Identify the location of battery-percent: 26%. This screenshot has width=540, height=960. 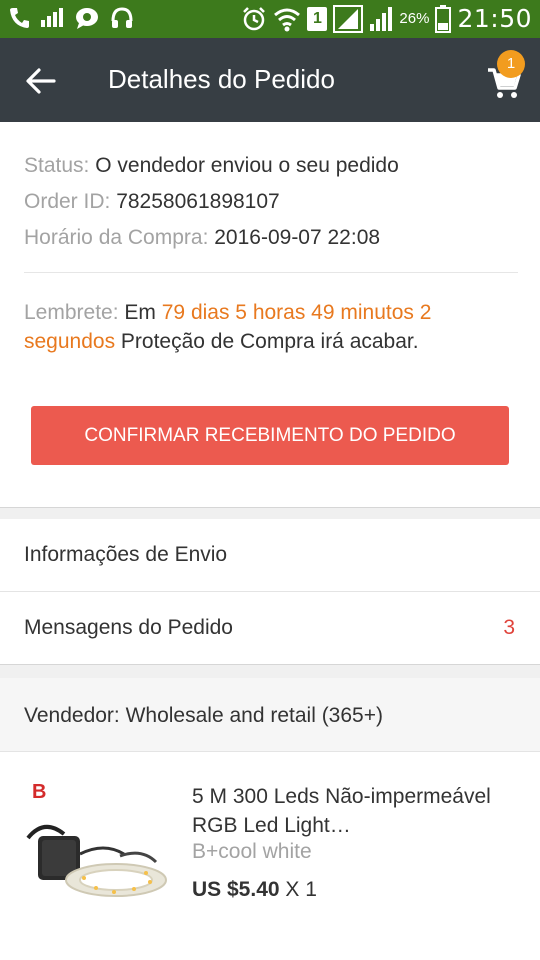
(414, 18).